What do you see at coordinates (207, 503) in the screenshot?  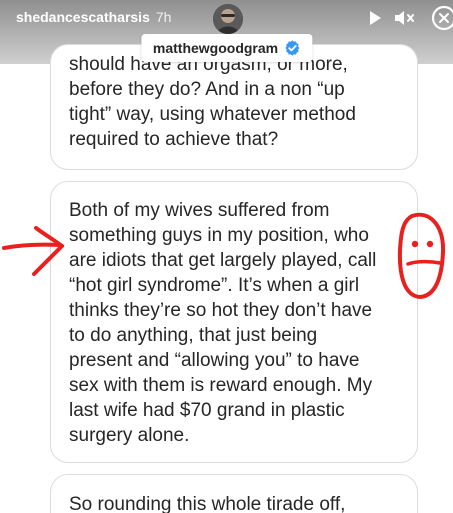 I see `message-text: So rounding this whole tirade off,` at bounding box center [207, 503].